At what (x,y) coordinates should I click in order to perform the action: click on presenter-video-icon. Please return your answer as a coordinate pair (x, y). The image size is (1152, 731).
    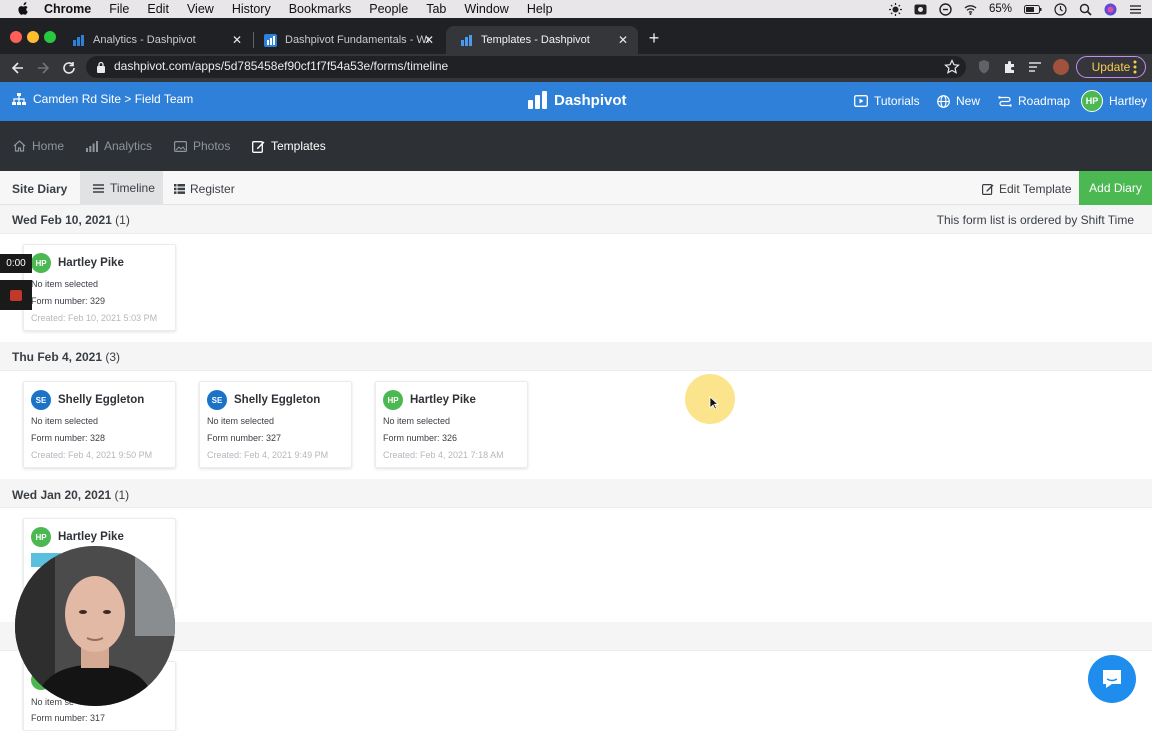
    Looking at the image, I should click on (95, 626).